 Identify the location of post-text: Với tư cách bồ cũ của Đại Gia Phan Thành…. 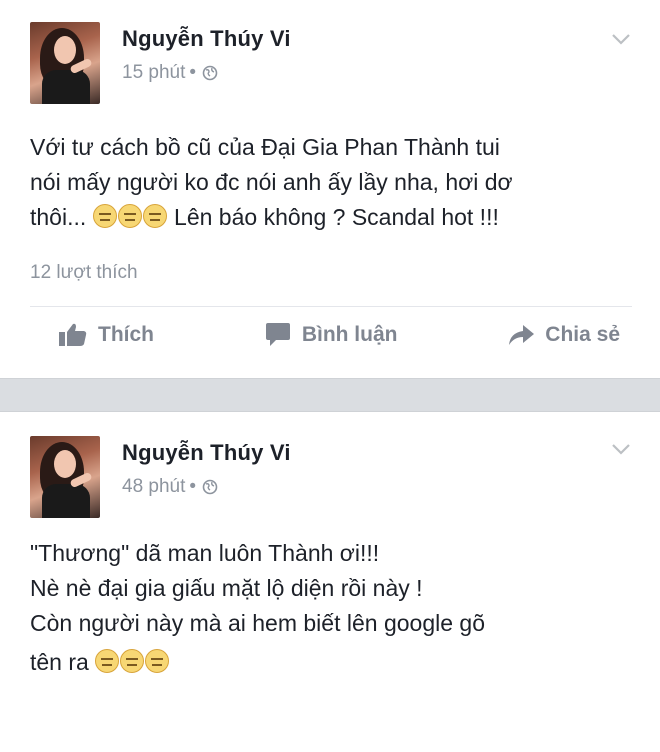
(335, 182).